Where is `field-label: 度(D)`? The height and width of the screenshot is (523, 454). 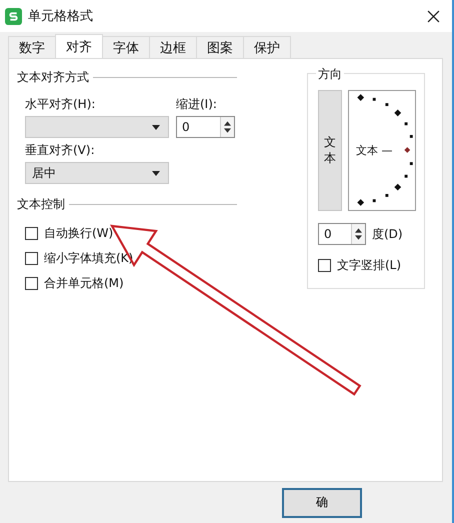 field-label: 度(D) is located at coordinates (387, 234).